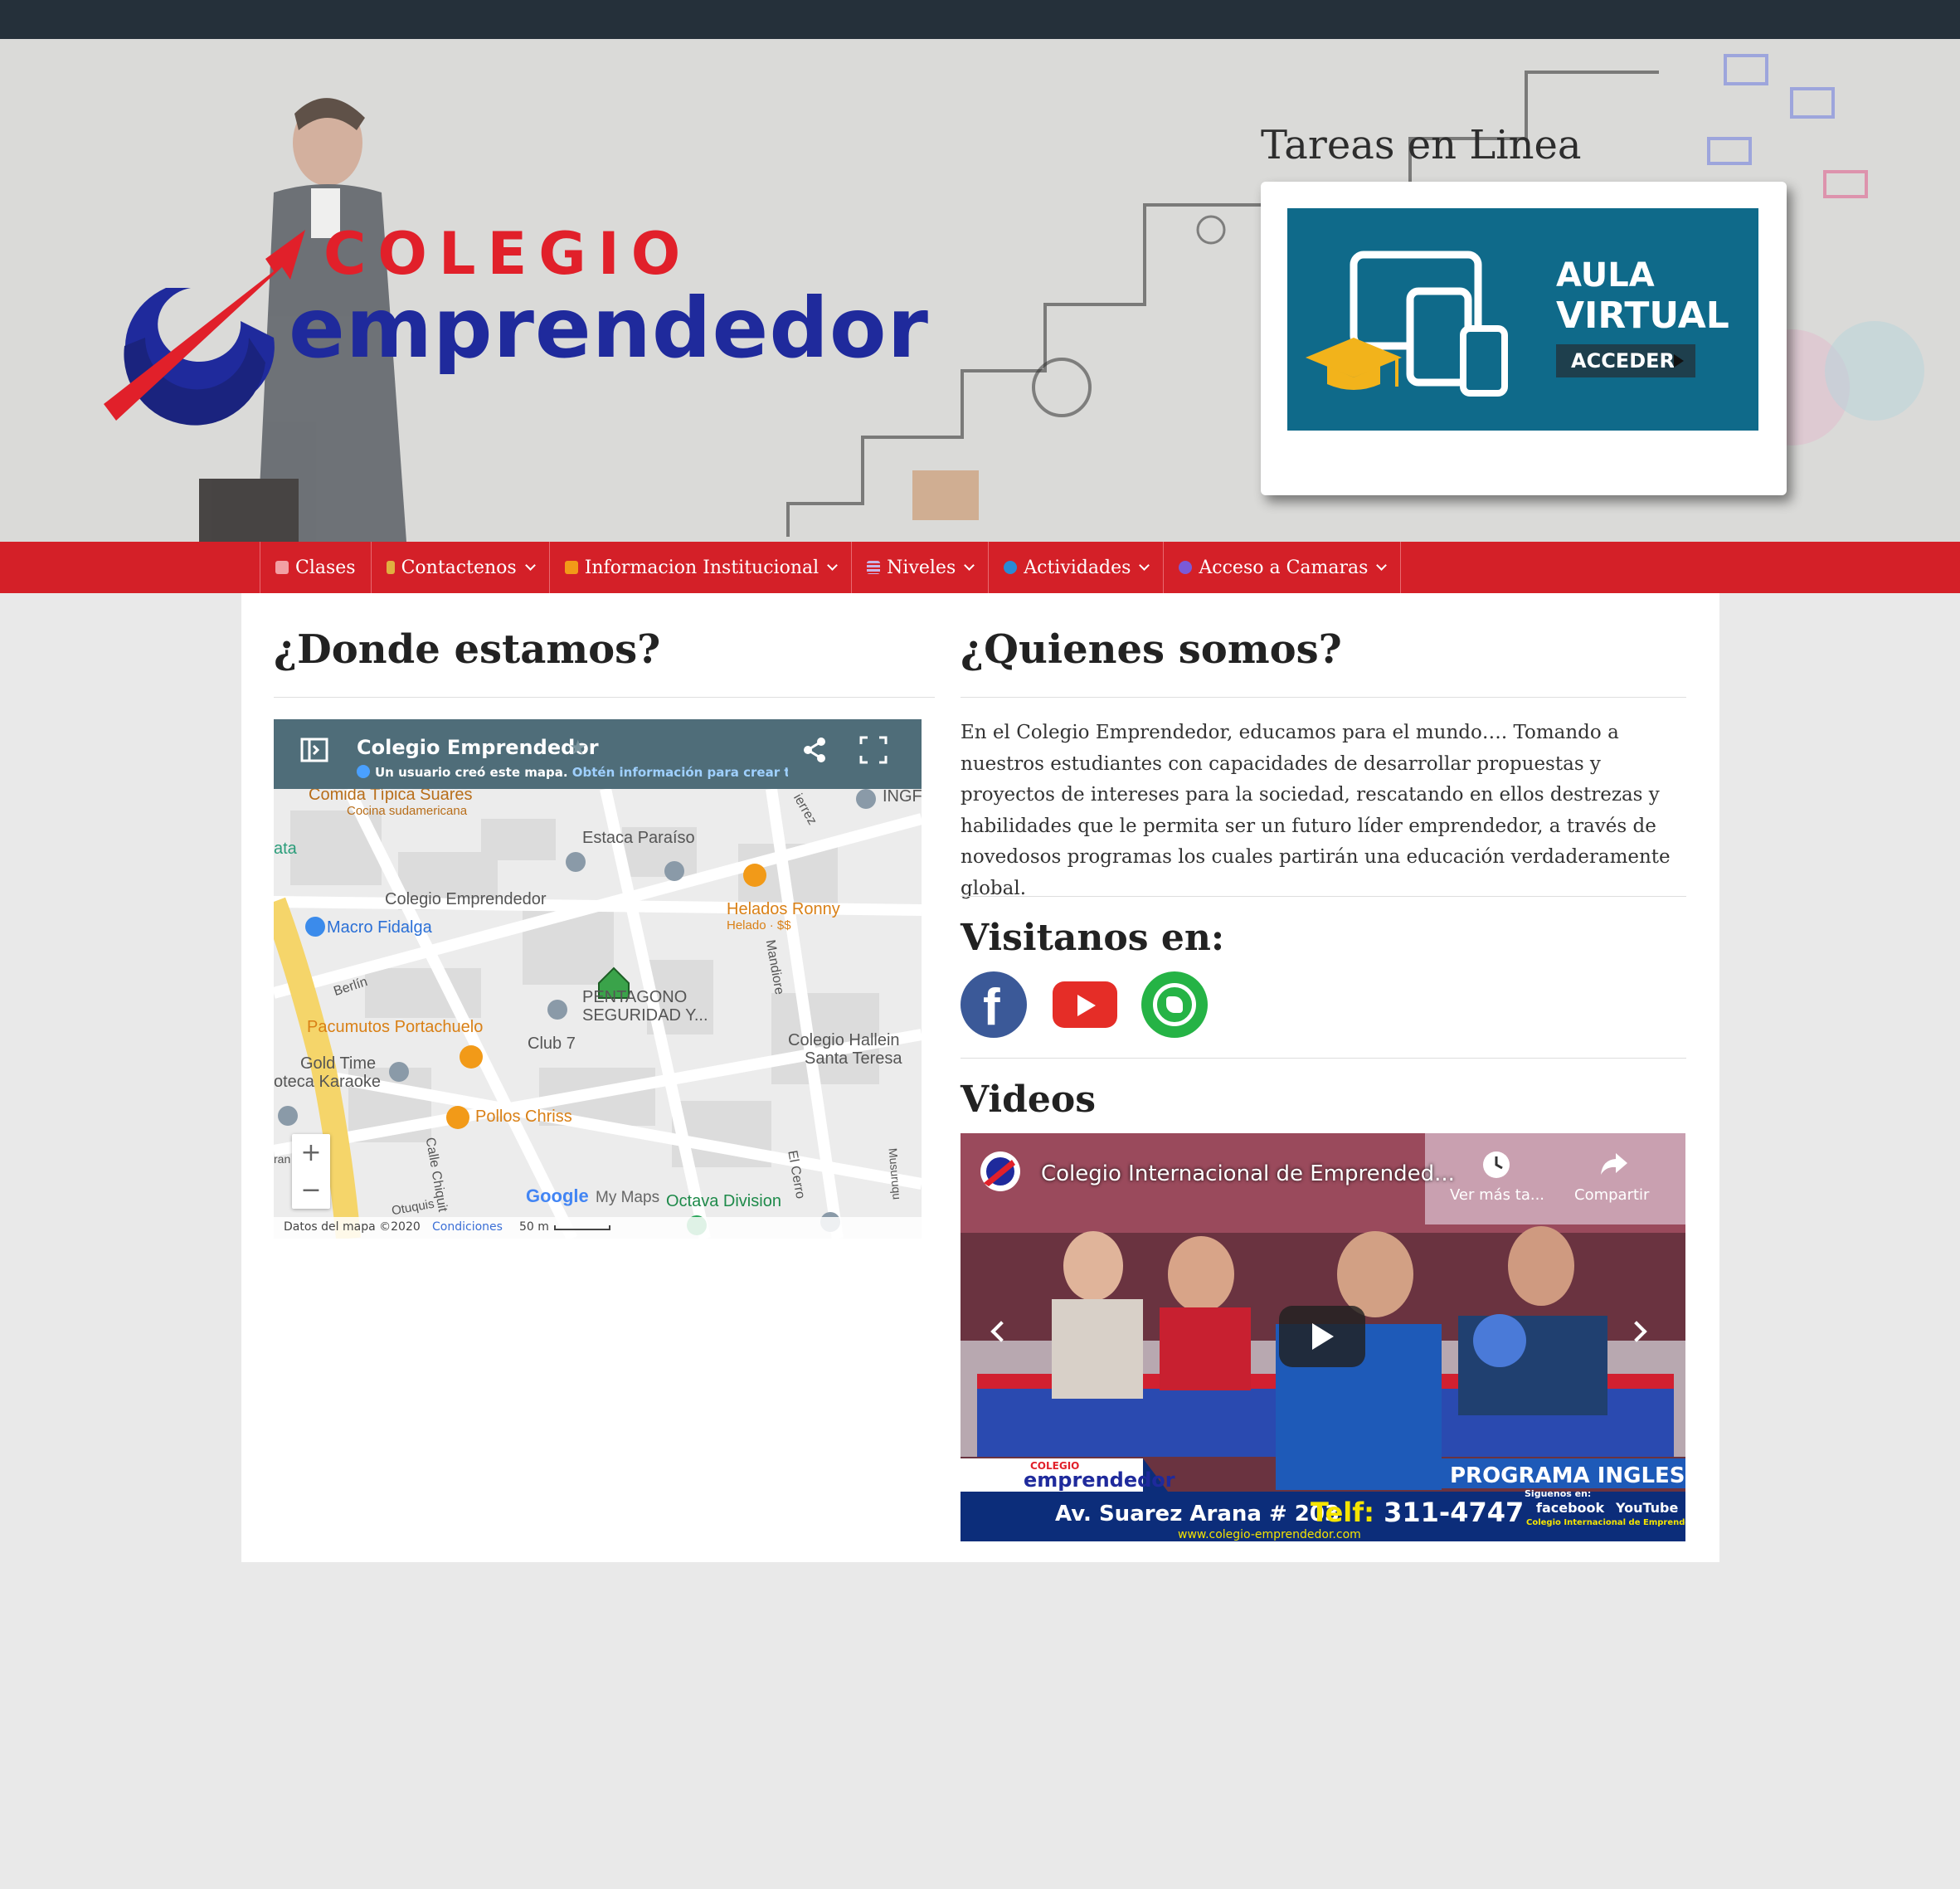 Image resolution: width=1960 pixels, height=1889 pixels. I want to click on map-street: ran, so click(282, 1159).